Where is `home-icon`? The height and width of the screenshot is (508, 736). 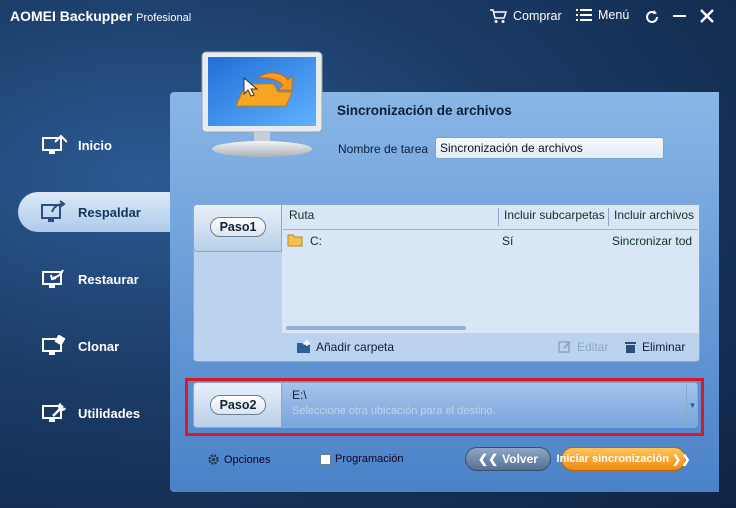
home-icon is located at coordinates (54, 145).